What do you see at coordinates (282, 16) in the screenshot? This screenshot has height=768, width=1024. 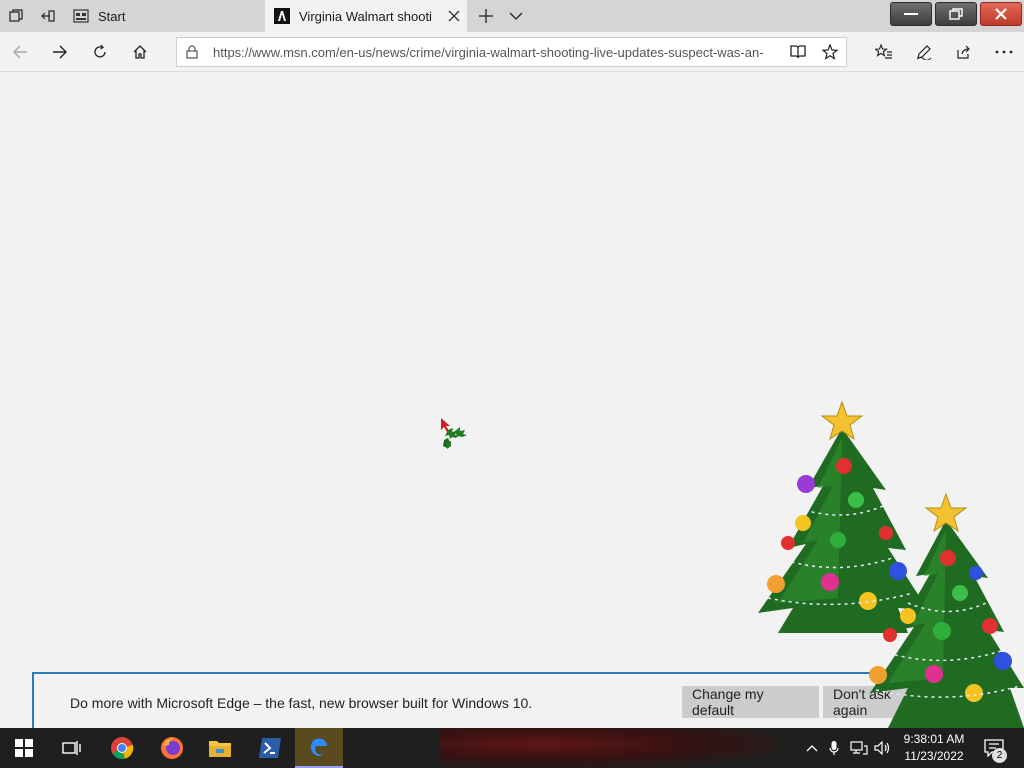 I see `msn-favicon` at bounding box center [282, 16].